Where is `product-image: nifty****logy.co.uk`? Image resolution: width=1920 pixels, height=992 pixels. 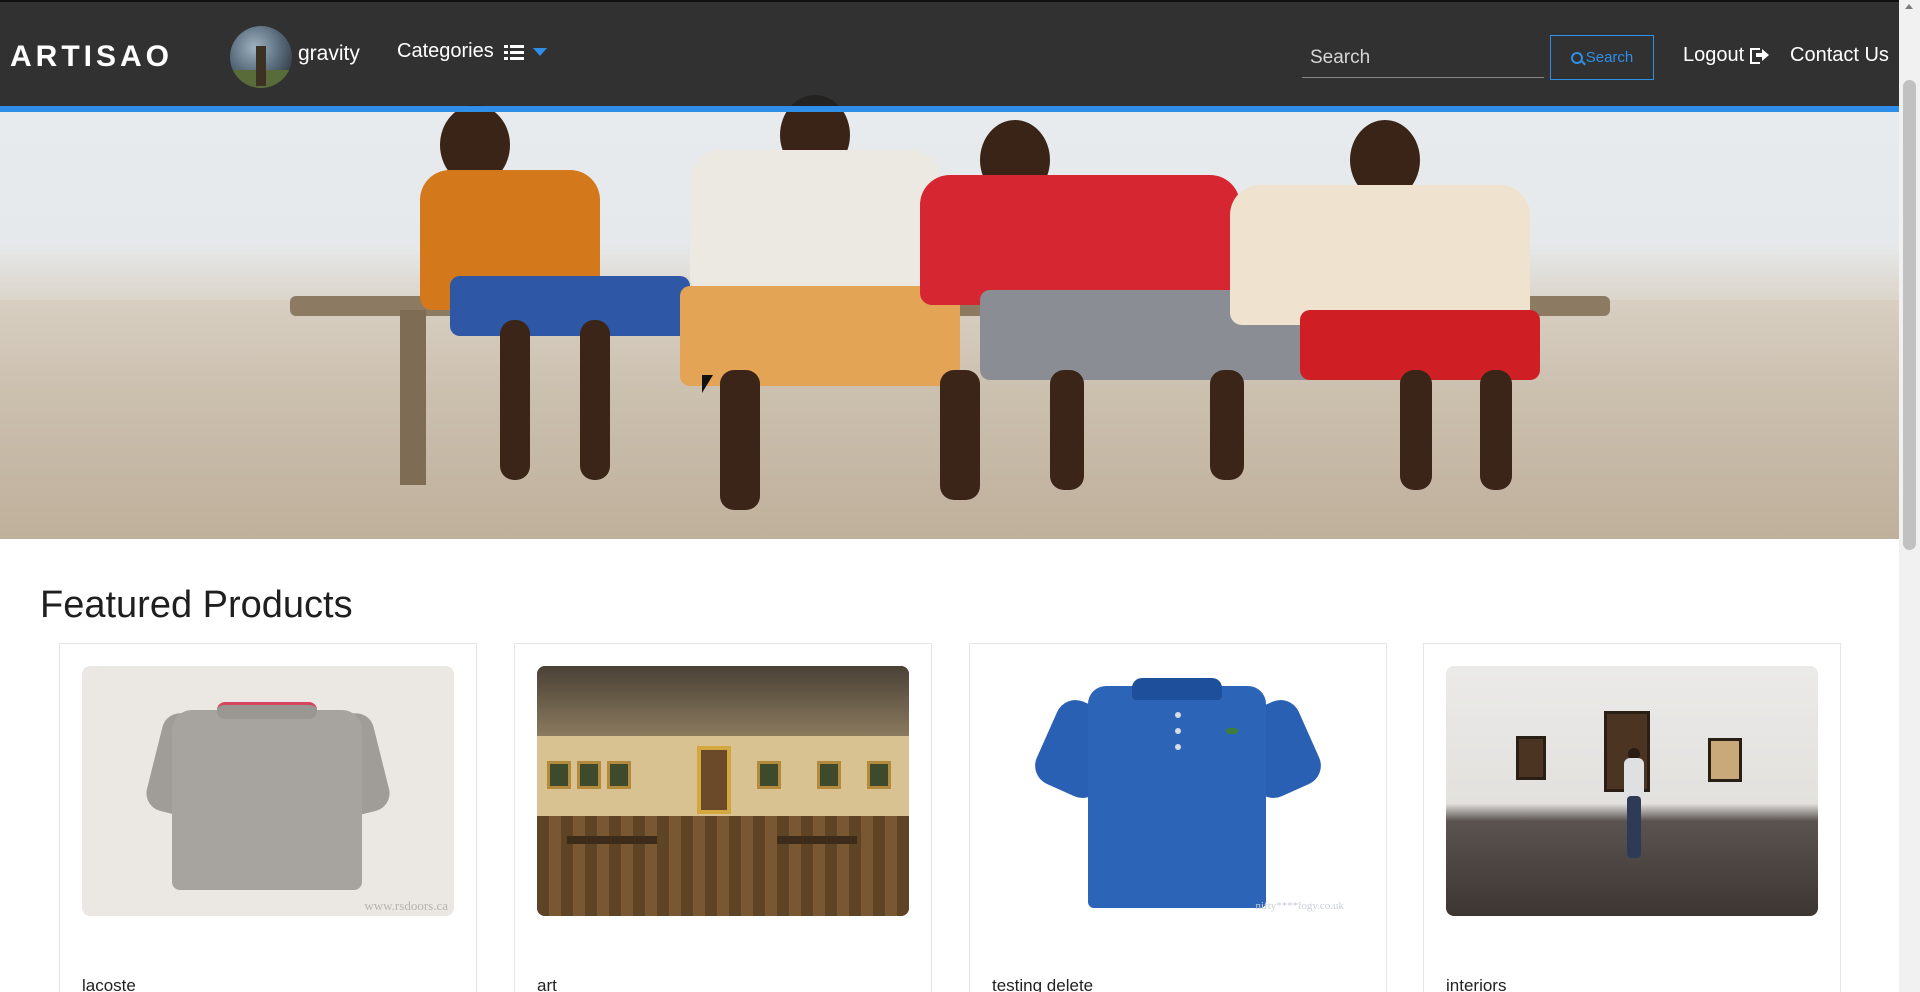 product-image: nifty****logy.co.uk is located at coordinates (1178, 791).